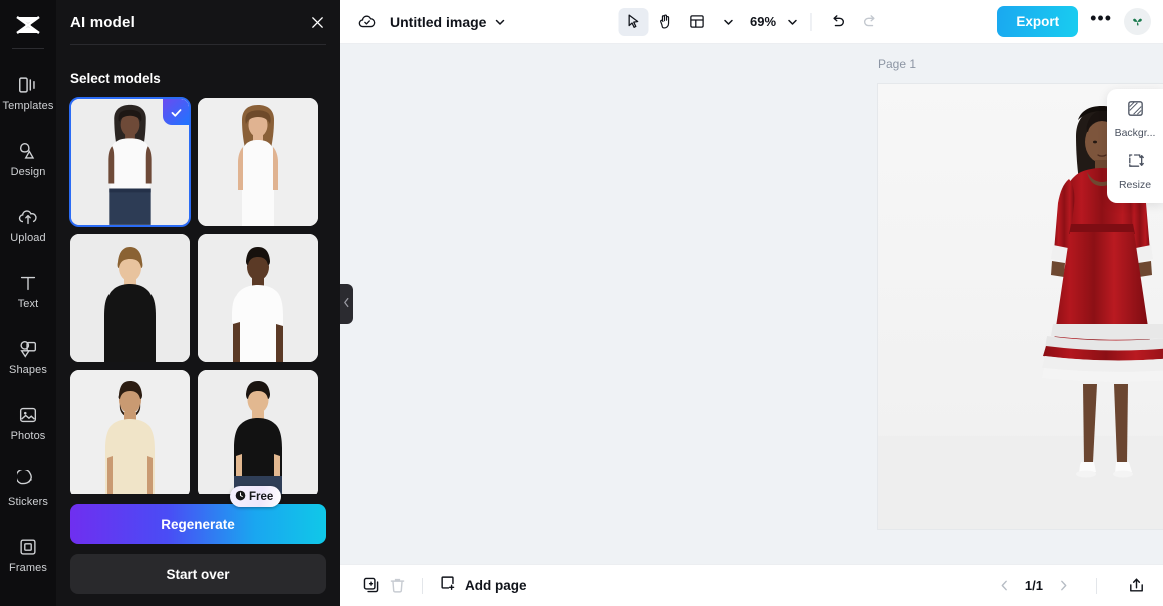 The image size is (1163, 606). What do you see at coordinates (198, 22) in the screenshot?
I see `panel-header: AI model` at bounding box center [198, 22].